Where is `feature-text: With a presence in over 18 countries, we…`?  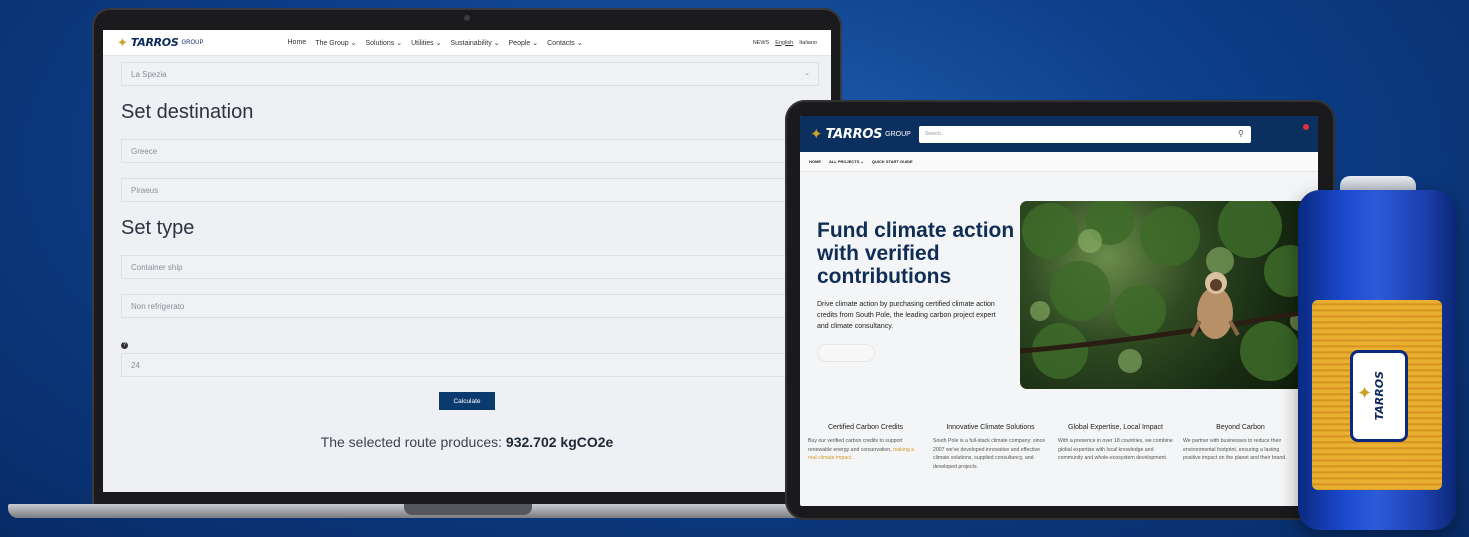 feature-text: With a presence in over 18 countries, we… is located at coordinates (1115, 450).